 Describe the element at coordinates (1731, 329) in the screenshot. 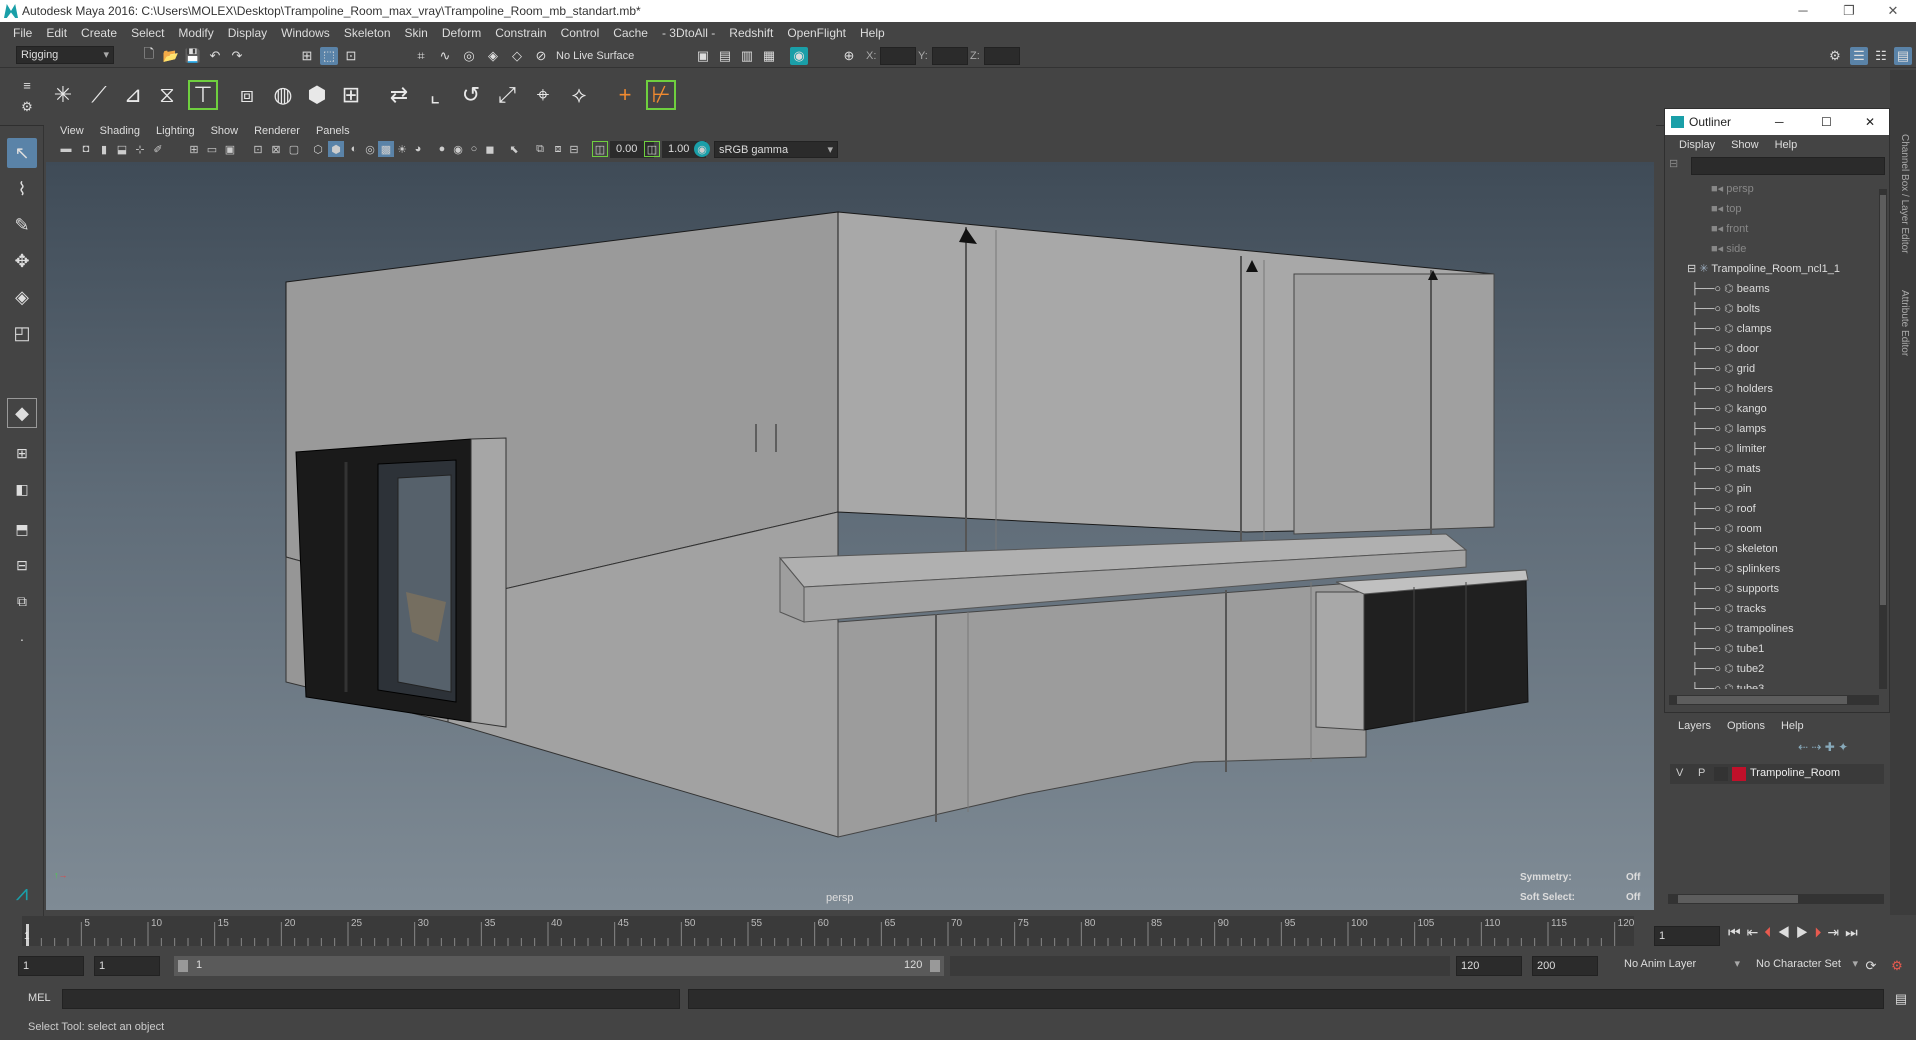

I see `outliner-item-clamps: ├──○ ⌬ clamps` at that location.